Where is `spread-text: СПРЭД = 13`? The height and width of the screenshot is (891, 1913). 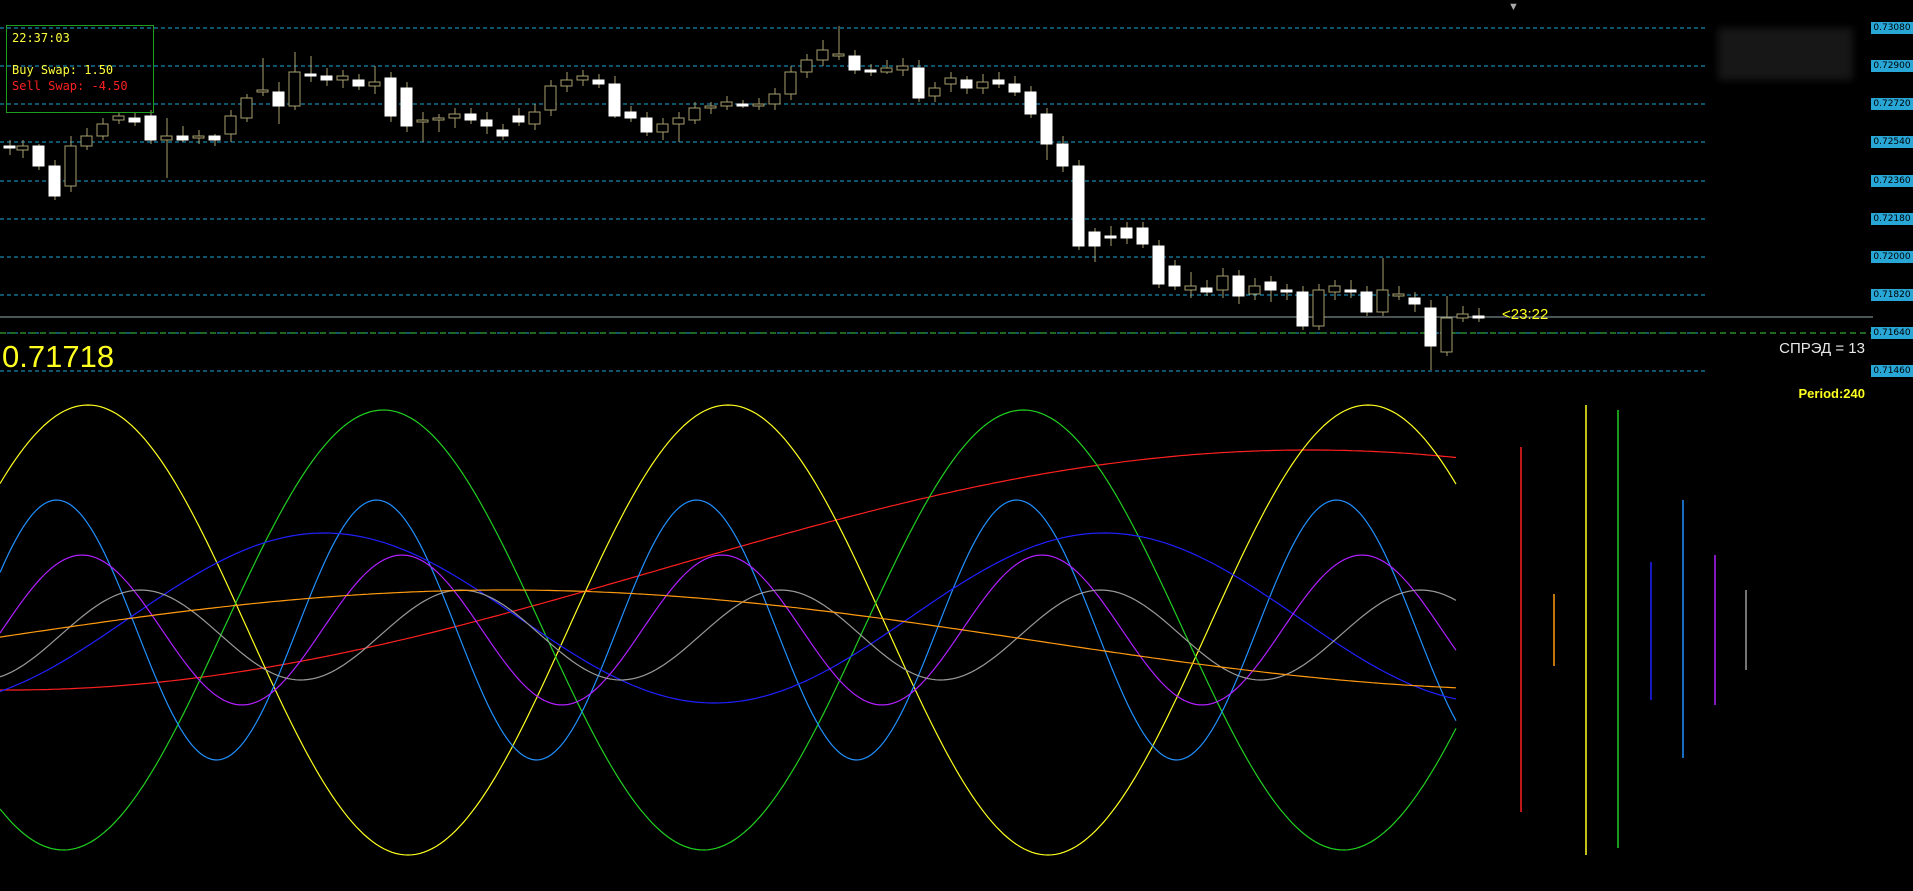 spread-text: СПРЭД = 13 is located at coordinates (1822, 348).